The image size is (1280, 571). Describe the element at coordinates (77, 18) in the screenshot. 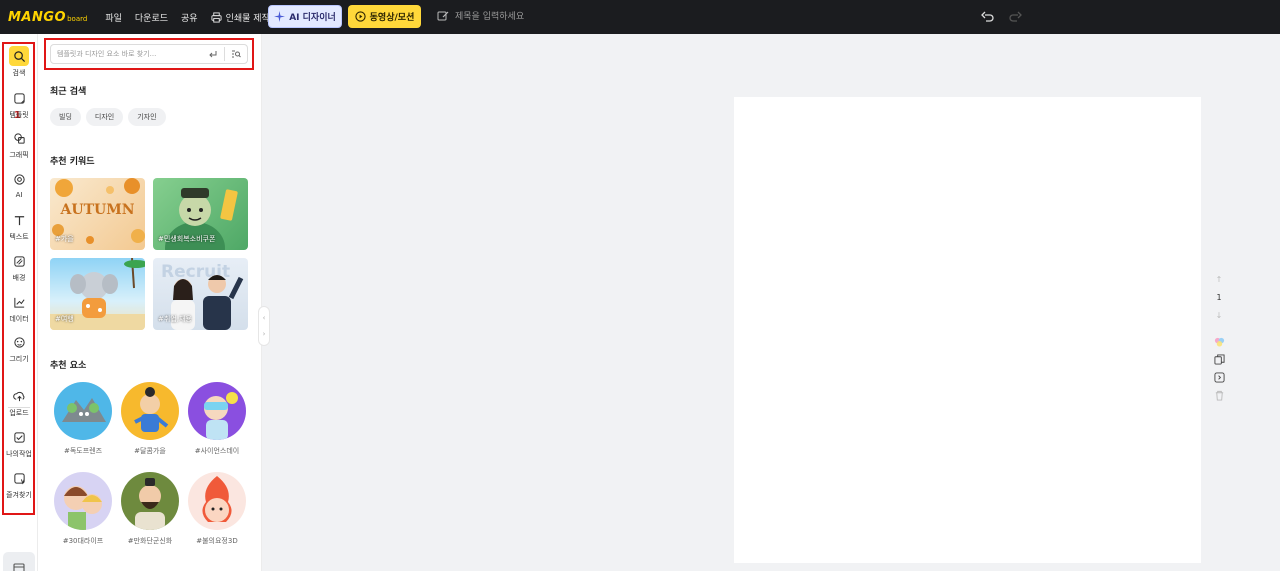

I see `logo-sub: board` at that location.